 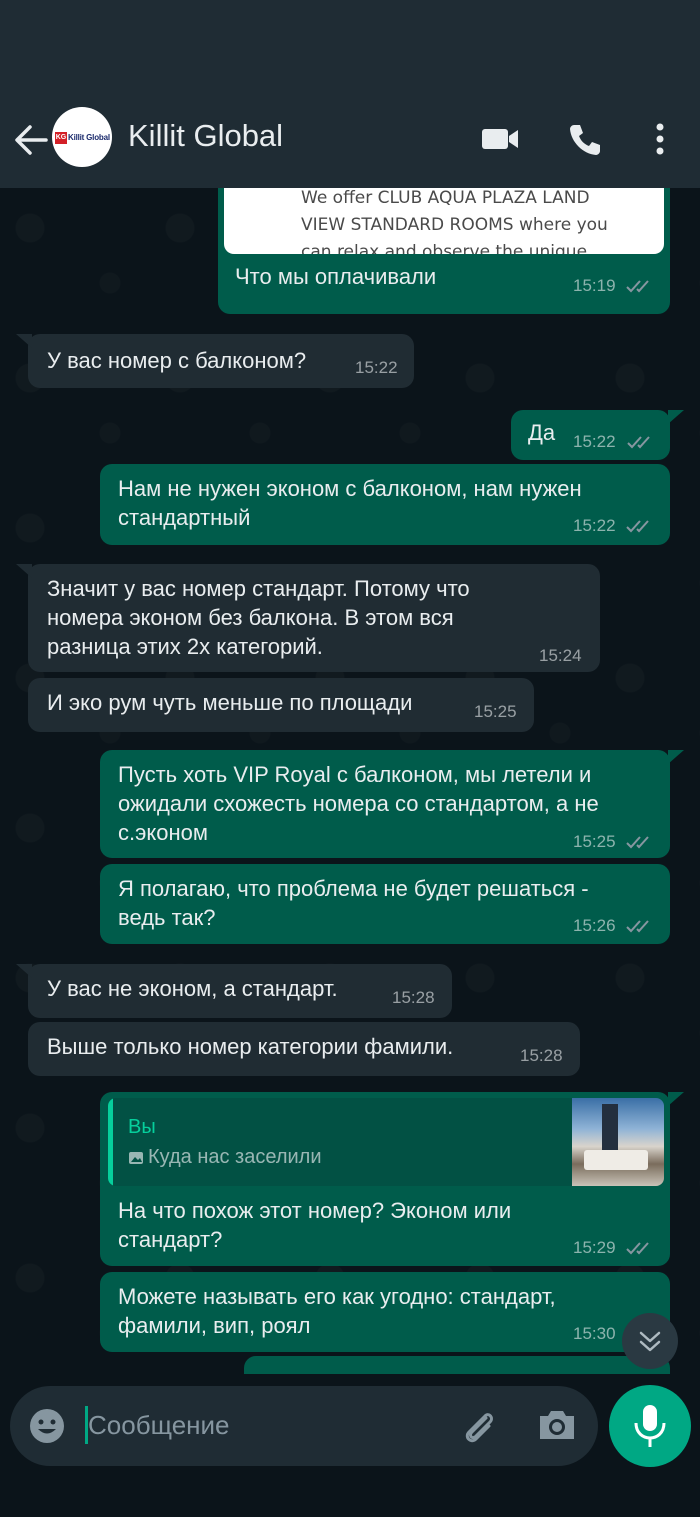 What do you see at coordinates (214, 1325) in the screenshot?
I see `message-text: фамили, вип, роял` at bounding box center [214, 1325].